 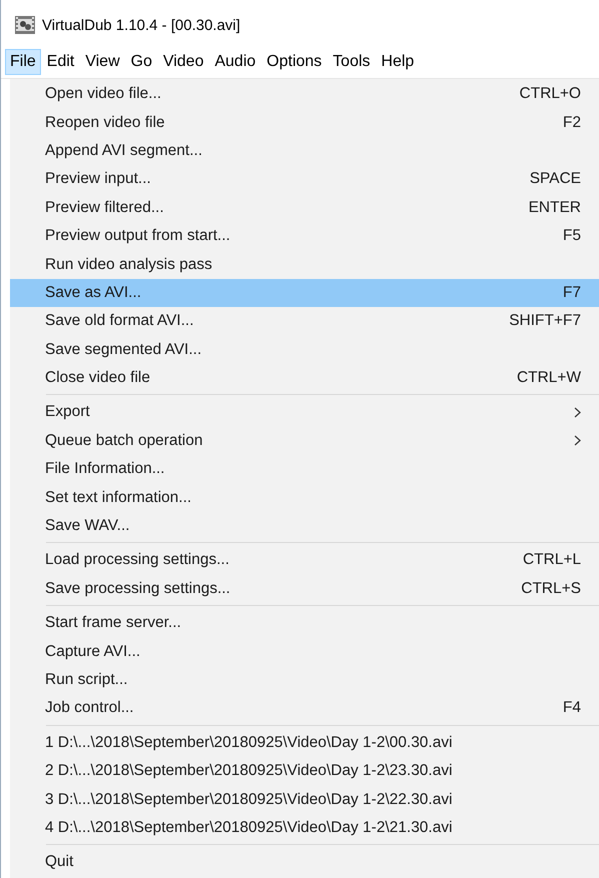 What do you see at coordinates (304, 321) in the screenshot?
I see `menu-item: Save old format AVI... SHIFT+F7` at bounding box center [304, 321].